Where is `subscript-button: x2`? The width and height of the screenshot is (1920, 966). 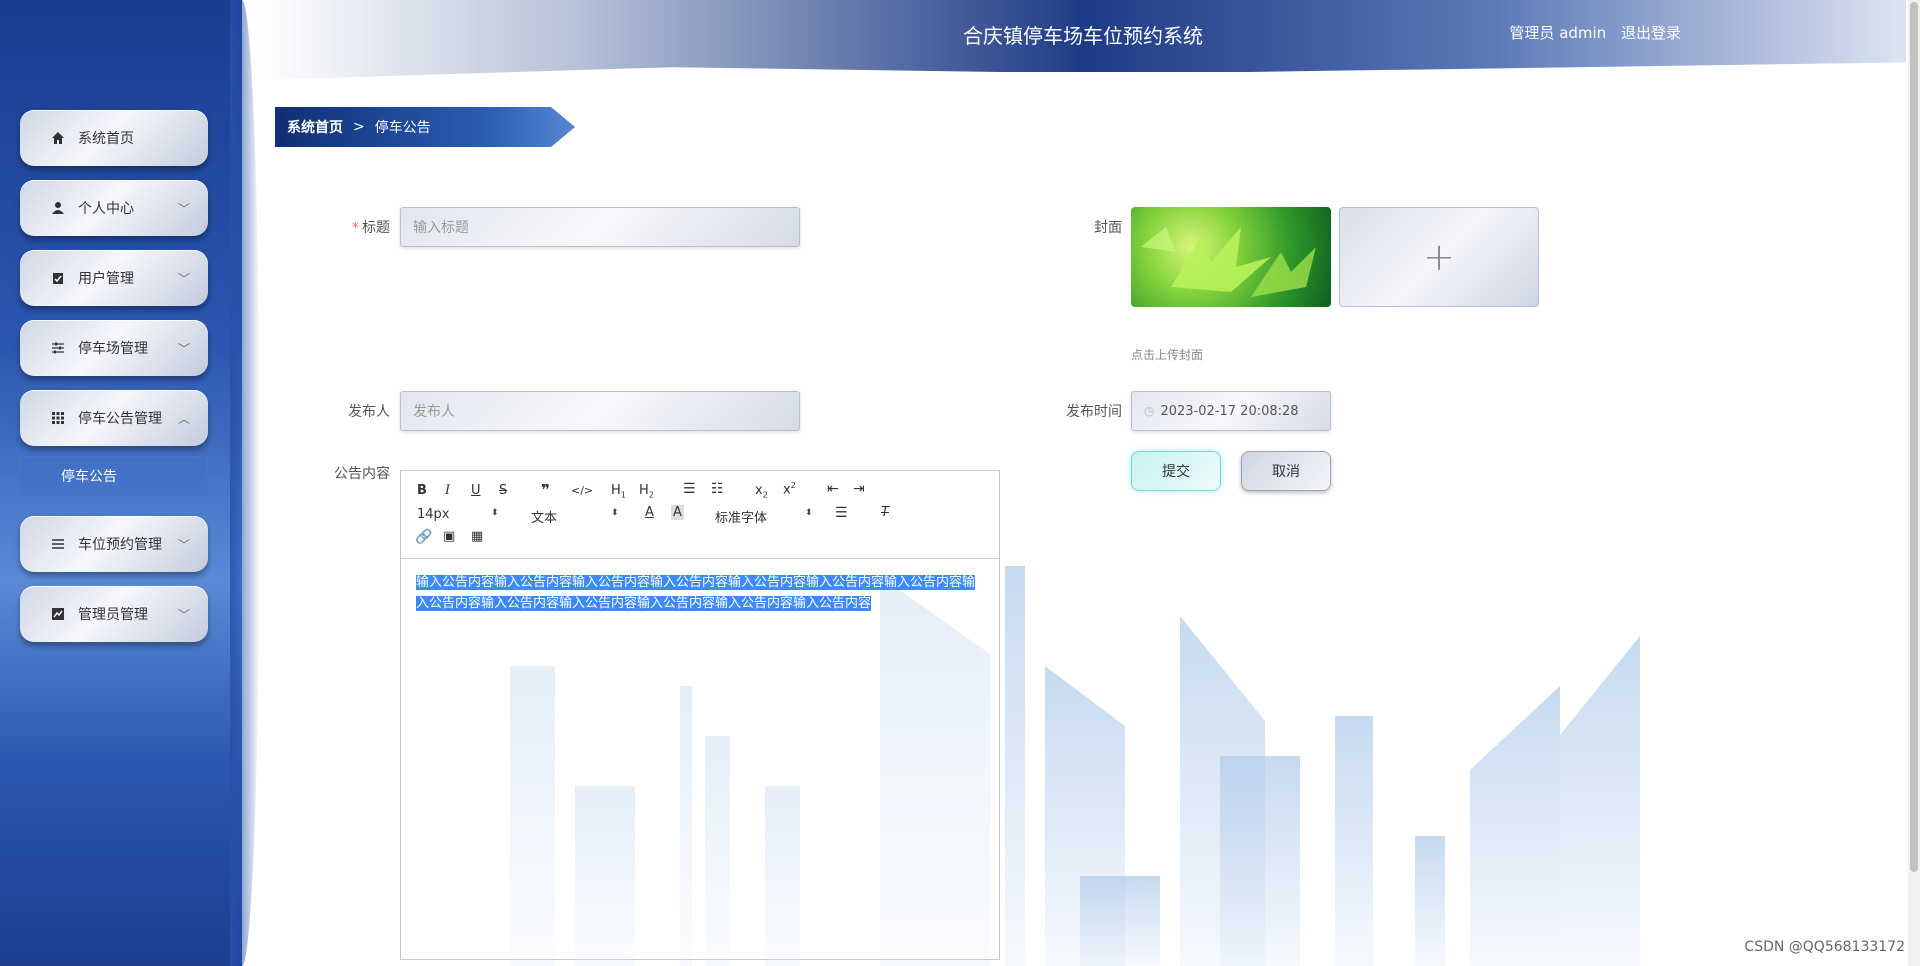 subscript-button: x2 is located at coordinates (761, 491).